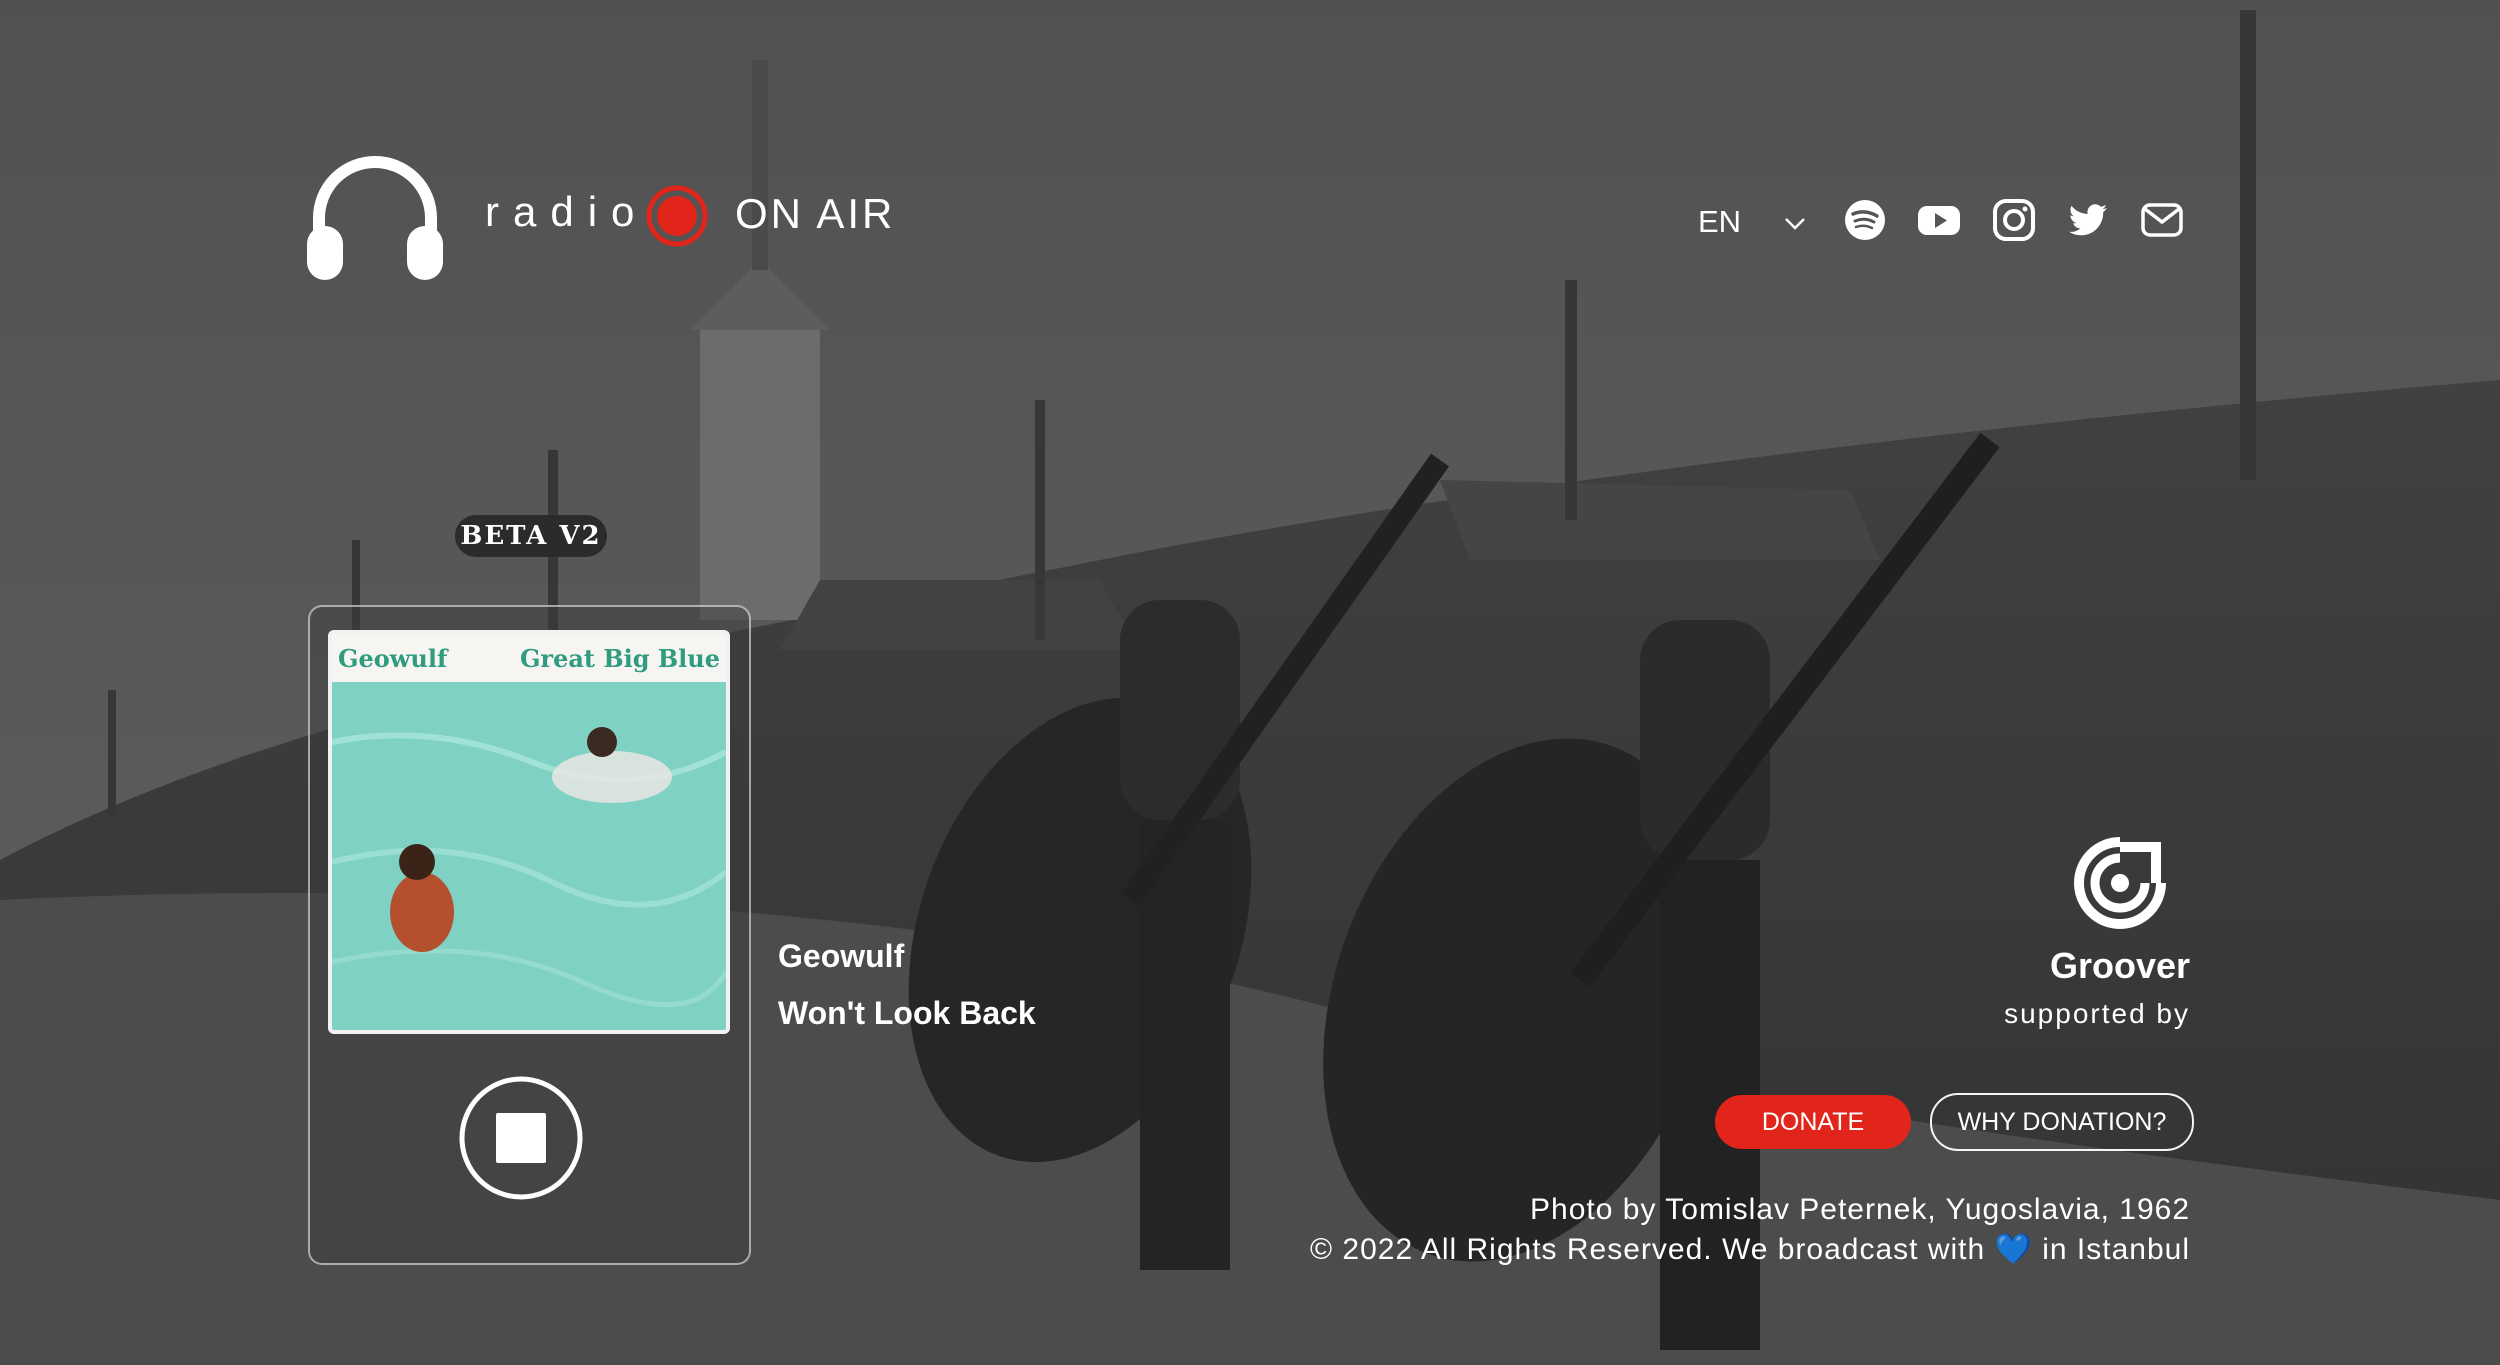 Image resolution: width=2500 pixels, height=1365 pixels. I want to click on album-cover: Geowulf Great Big Blue, so click(529, 832).